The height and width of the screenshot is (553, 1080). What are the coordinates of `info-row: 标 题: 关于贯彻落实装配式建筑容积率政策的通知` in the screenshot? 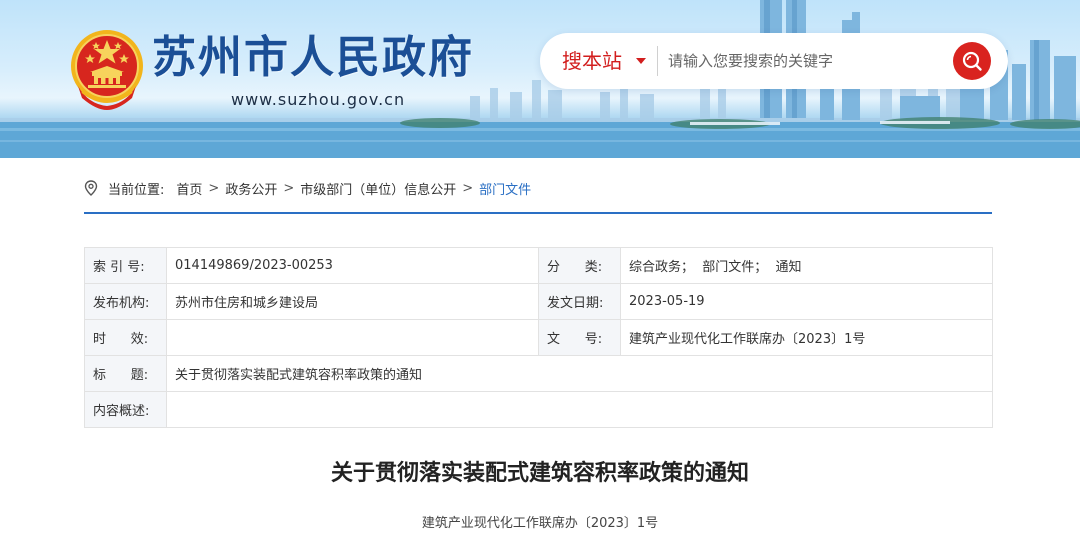 It's located at (538, 373).